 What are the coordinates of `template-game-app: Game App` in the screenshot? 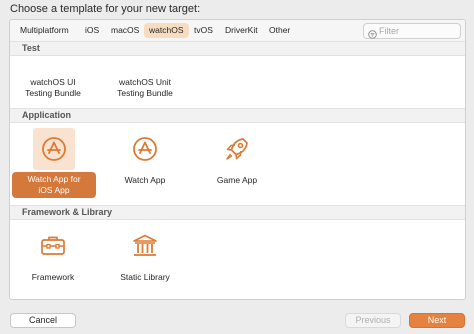 It's located at (237, 161).